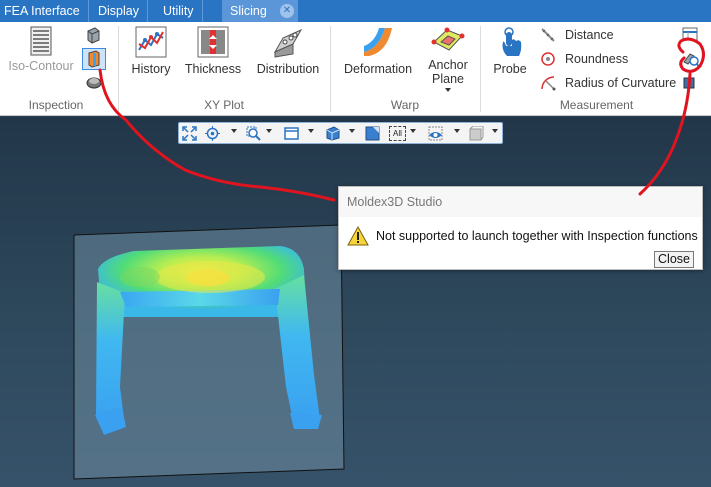 This screenshot has height=487, width=711. I want to click on clip-icon, so click(94, 83).